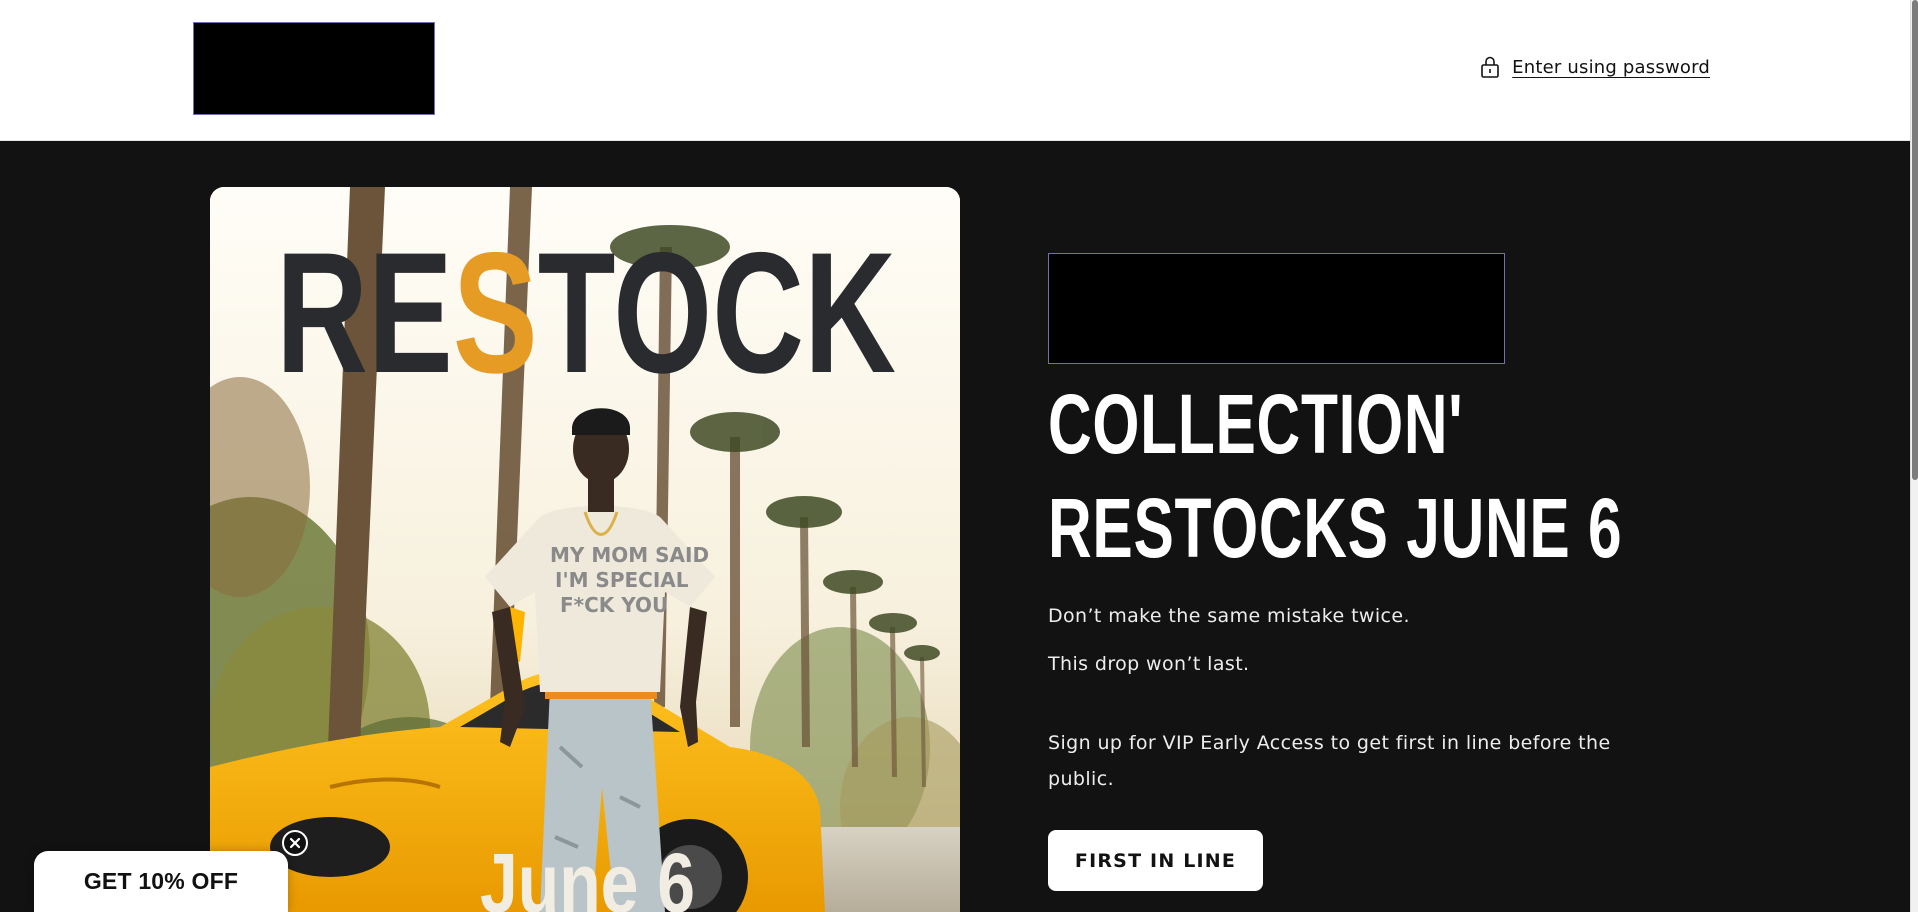 This screenshot has width=1918, height=912. Describe the element at coordinates (1915, 240) in the screenshot. I see `scrollbar-thumb` at that location.